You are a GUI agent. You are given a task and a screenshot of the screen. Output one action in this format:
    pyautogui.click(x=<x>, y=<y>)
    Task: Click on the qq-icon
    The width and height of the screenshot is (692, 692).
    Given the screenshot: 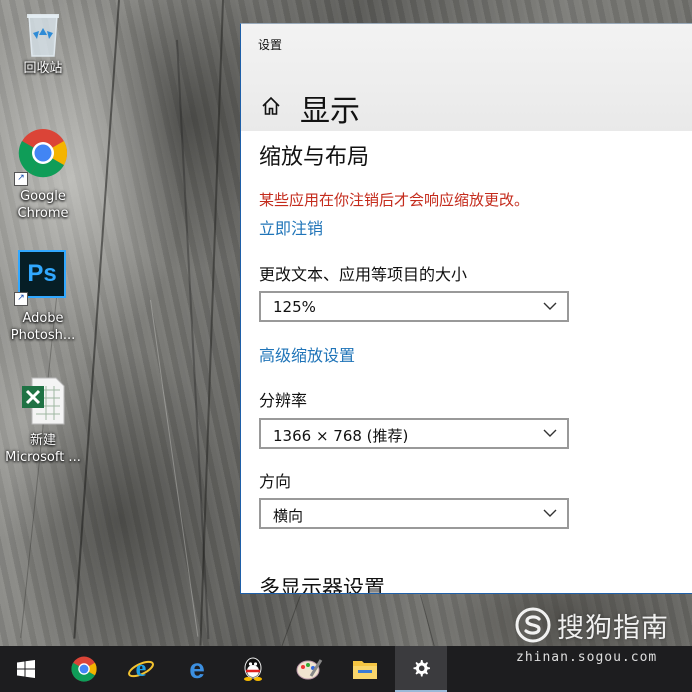 What is the action you would take?
    pyautogui.click(x=253, y=669)
    